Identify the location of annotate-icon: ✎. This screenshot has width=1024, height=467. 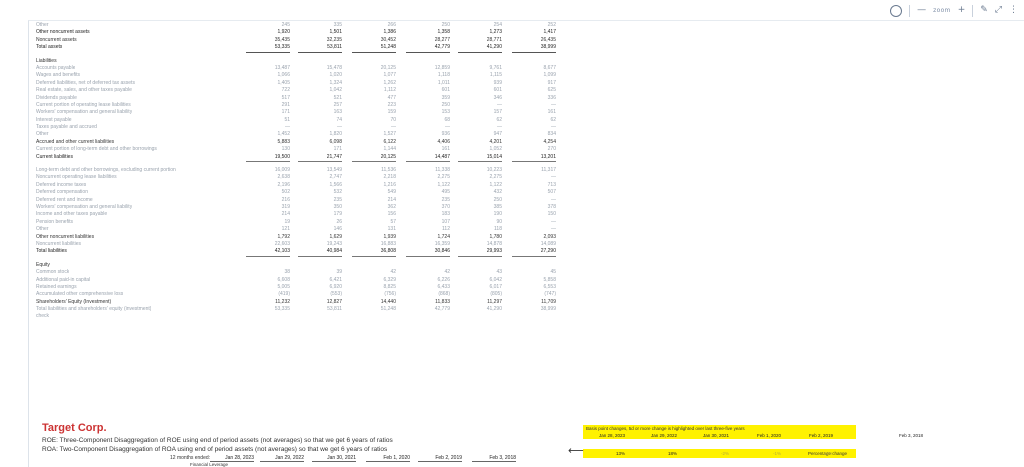
(984, 10).